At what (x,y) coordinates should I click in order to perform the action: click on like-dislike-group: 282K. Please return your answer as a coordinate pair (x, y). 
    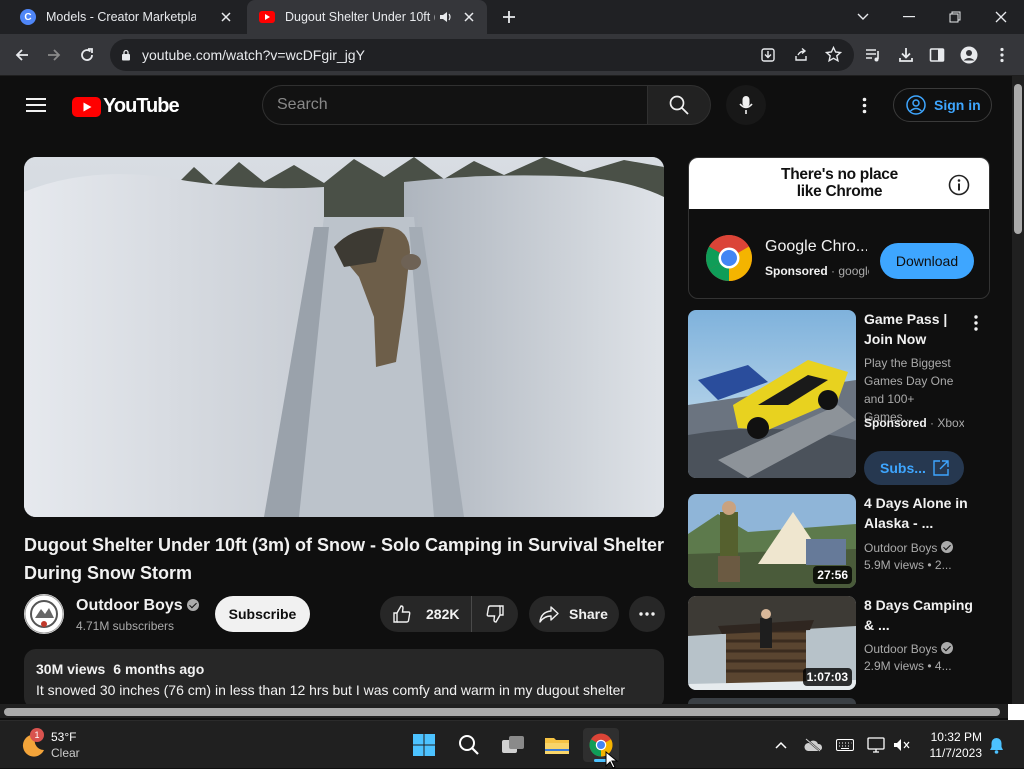
    Looking at the image, I should click on (449, 614).